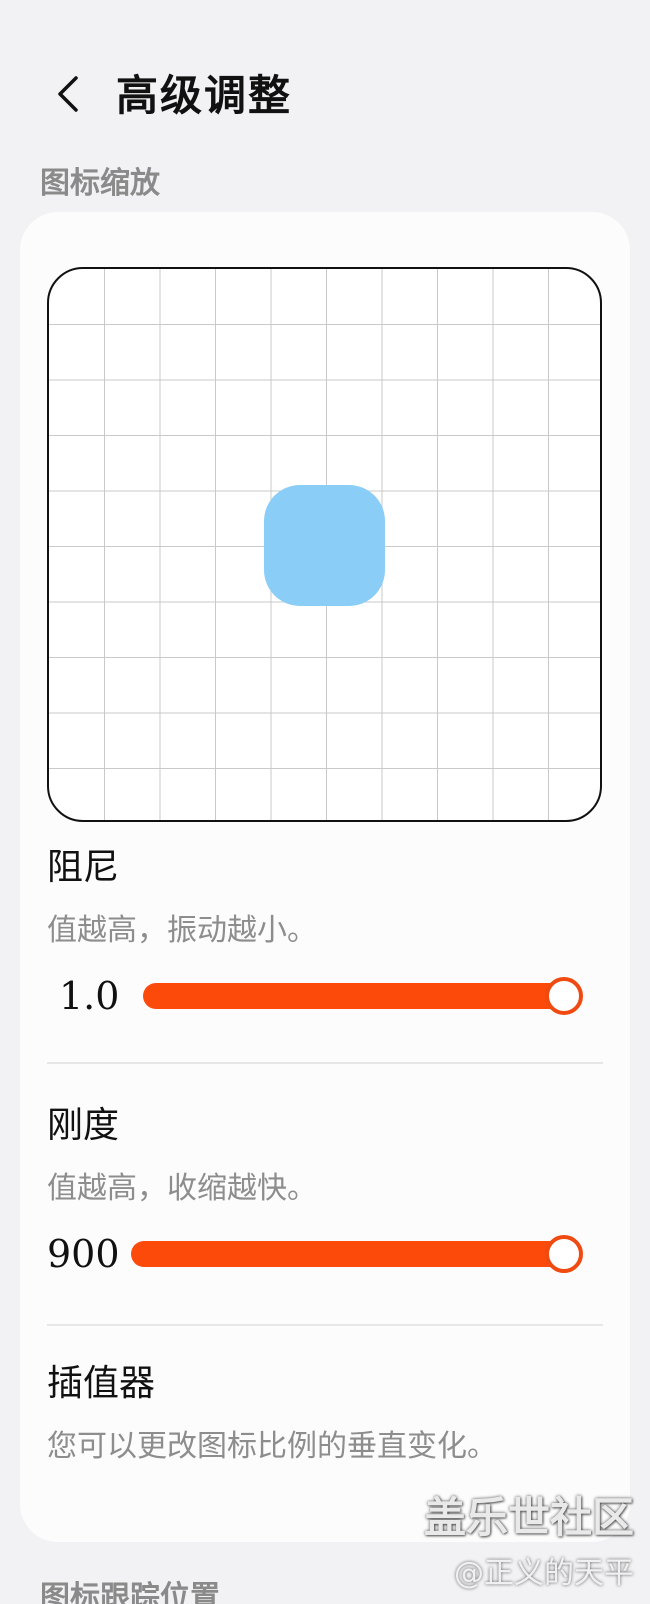  I want to click on section-label-icon-track: 图标跟踪位置, so click(130, 1592).